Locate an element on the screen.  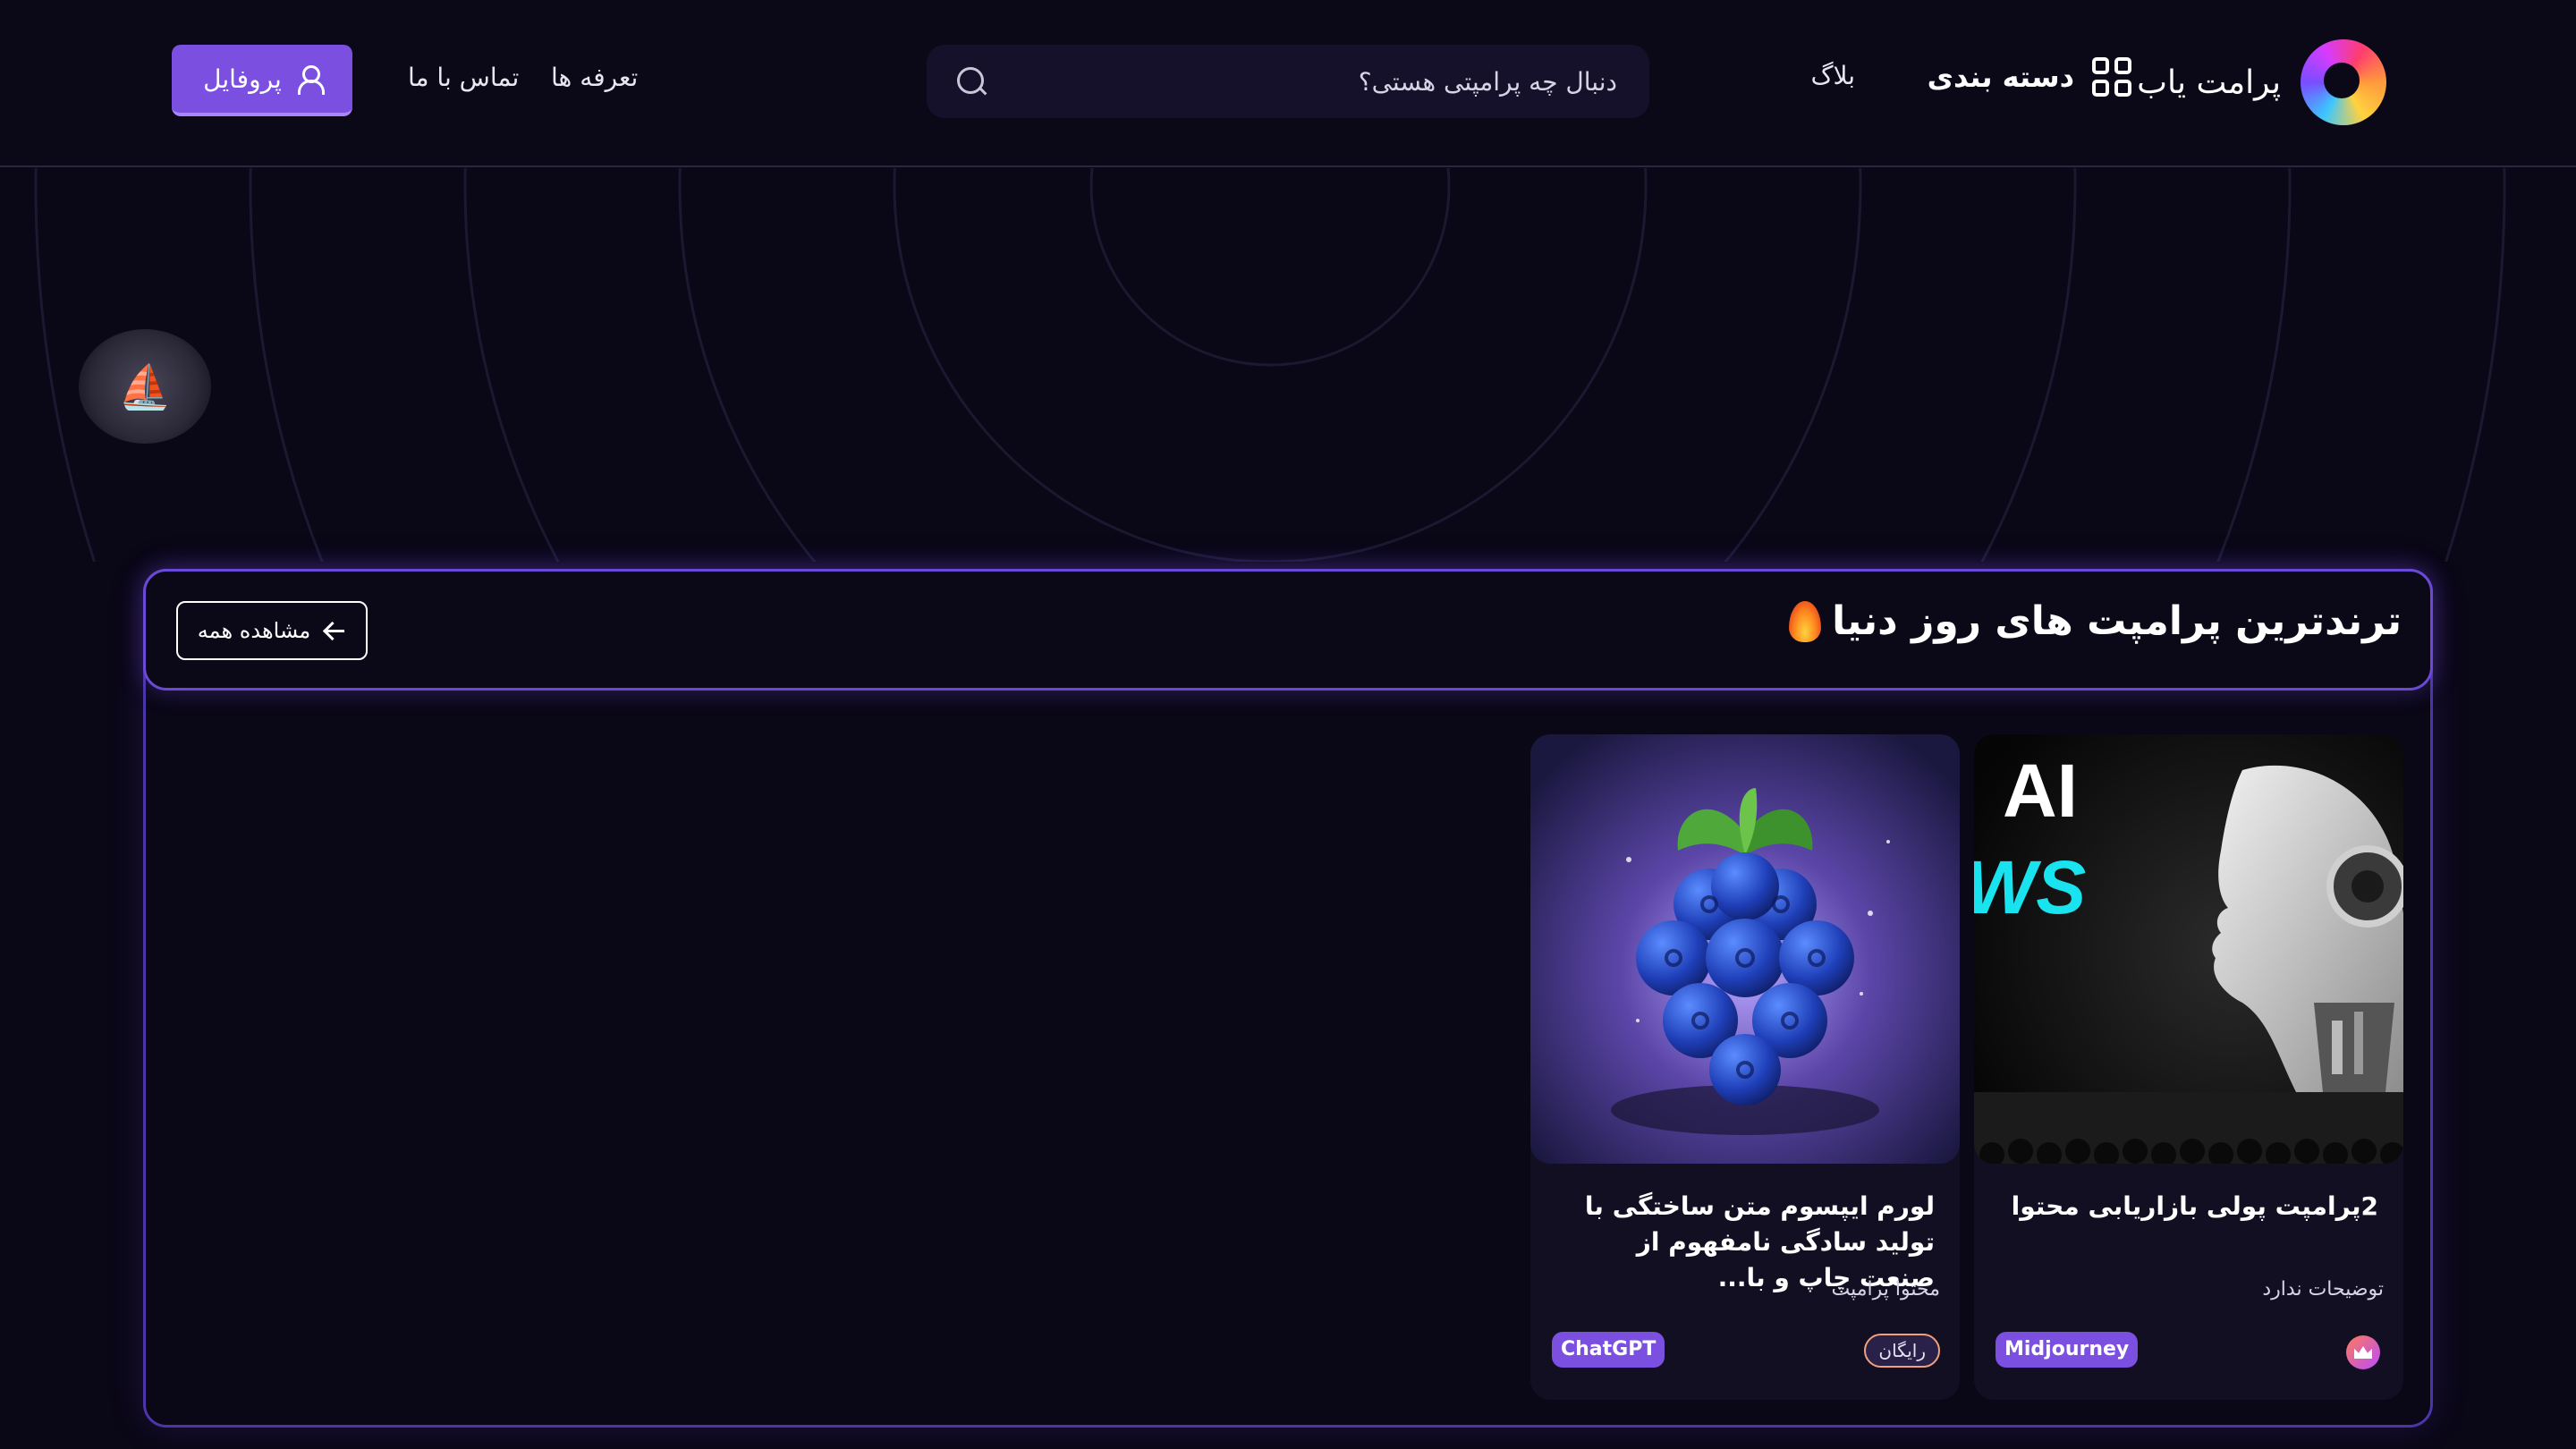
profile-button-label: پروفایل is located at coordinates (242, 79).